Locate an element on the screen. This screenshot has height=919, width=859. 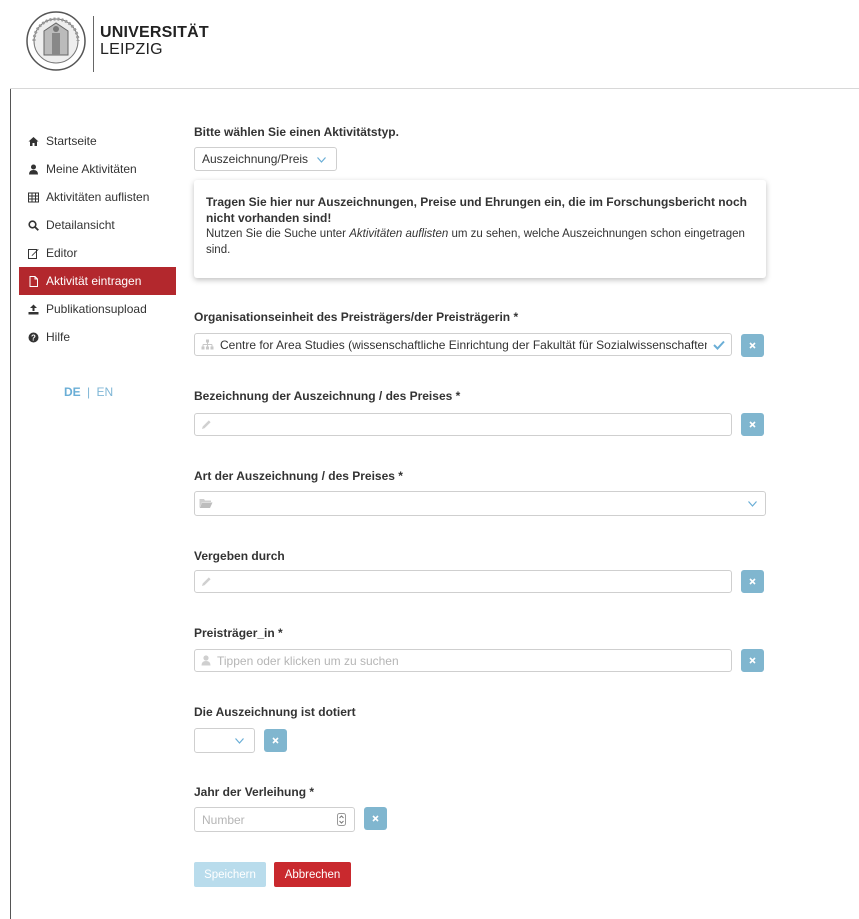
sidebar-item-label: Aktivität eintragen is located at coordinates (94, 281).